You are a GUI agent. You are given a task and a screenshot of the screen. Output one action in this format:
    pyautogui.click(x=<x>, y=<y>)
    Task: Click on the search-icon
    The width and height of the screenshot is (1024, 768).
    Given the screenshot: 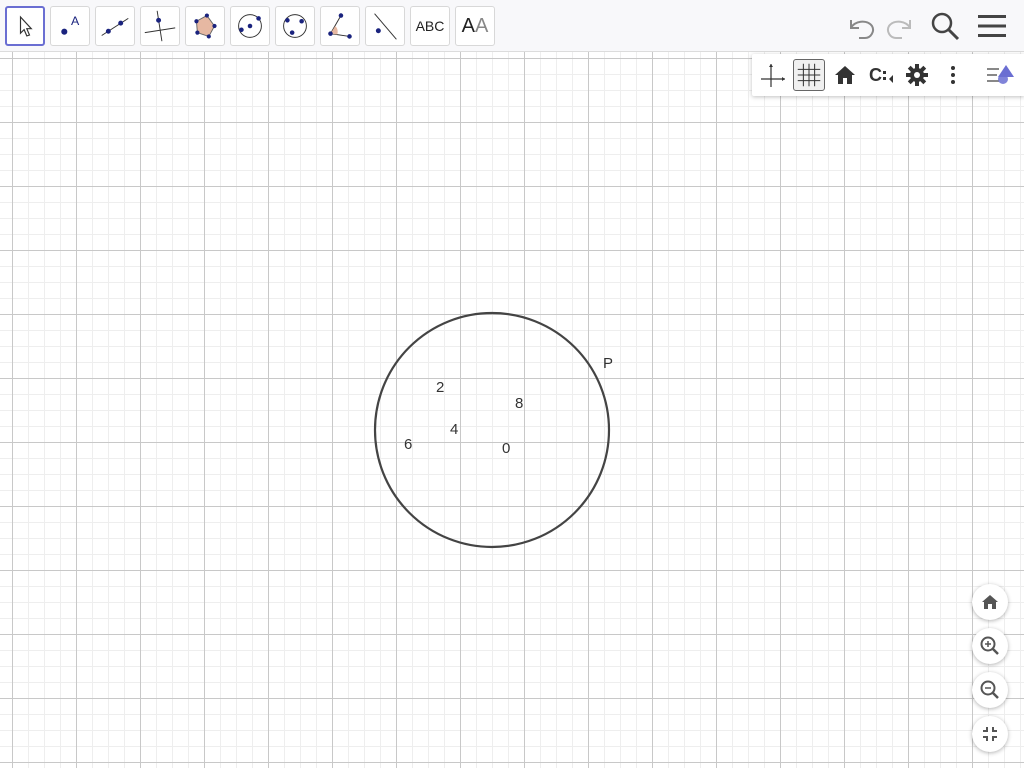 What is the action you would take?
    pyautogui.click(x=945, y=26)
    